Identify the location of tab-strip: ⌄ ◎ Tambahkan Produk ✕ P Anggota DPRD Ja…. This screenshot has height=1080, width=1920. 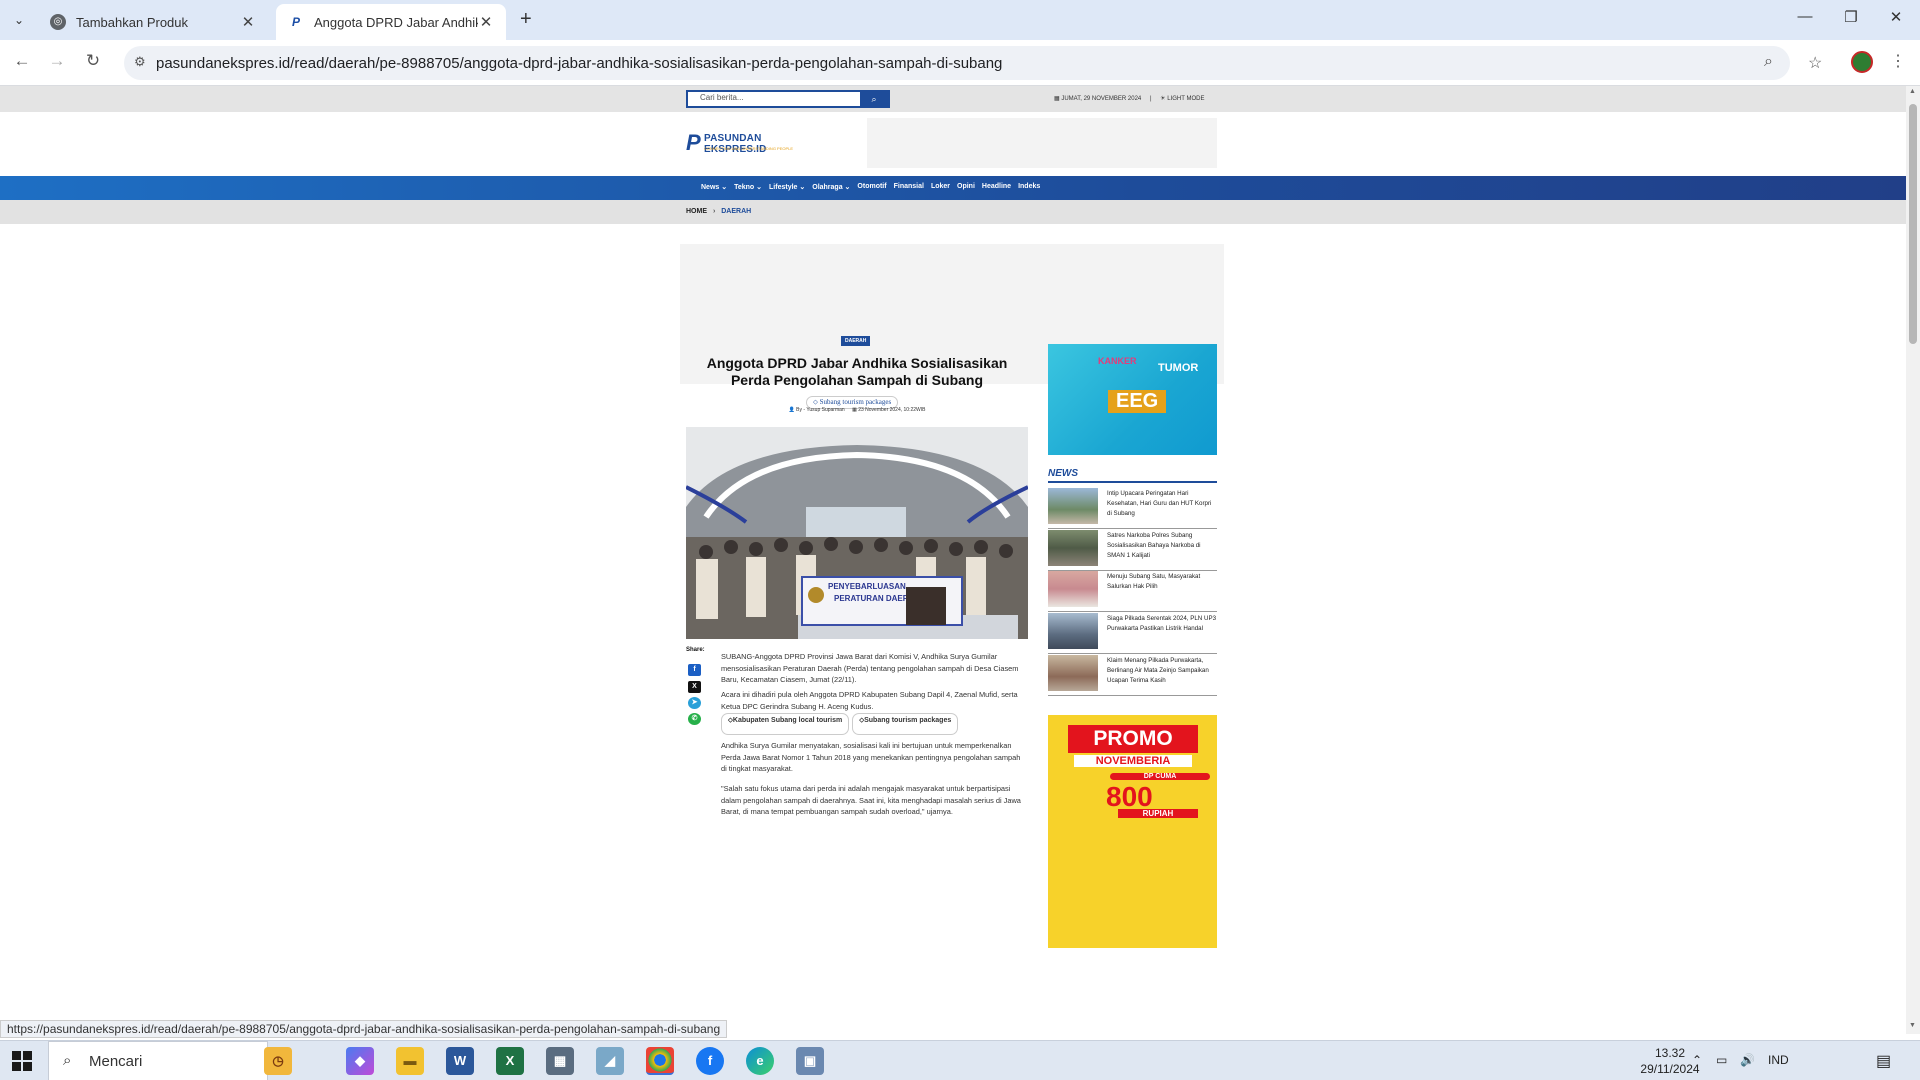
(960, 20).